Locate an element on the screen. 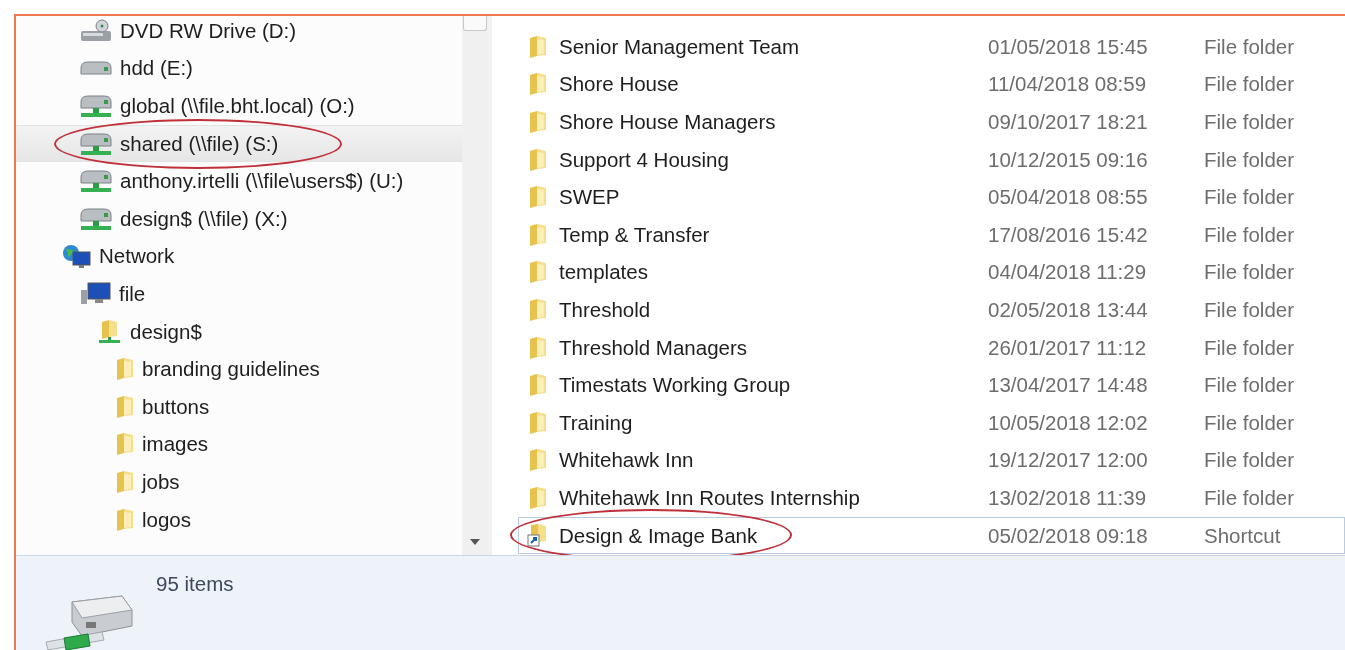  navigation-item: file is located at coordinates (239, 294).